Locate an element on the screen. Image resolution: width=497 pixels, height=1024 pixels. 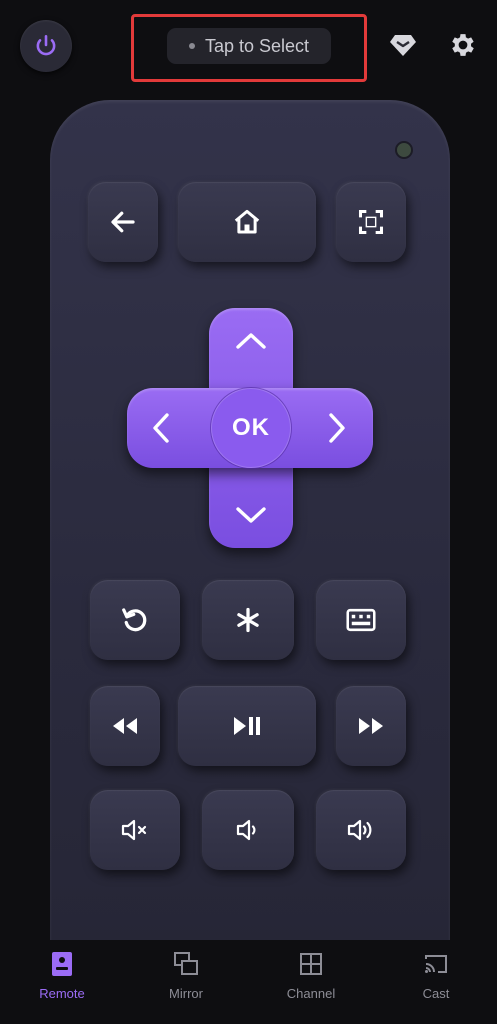
fast-forward-button is located at coordinates (371, 726).